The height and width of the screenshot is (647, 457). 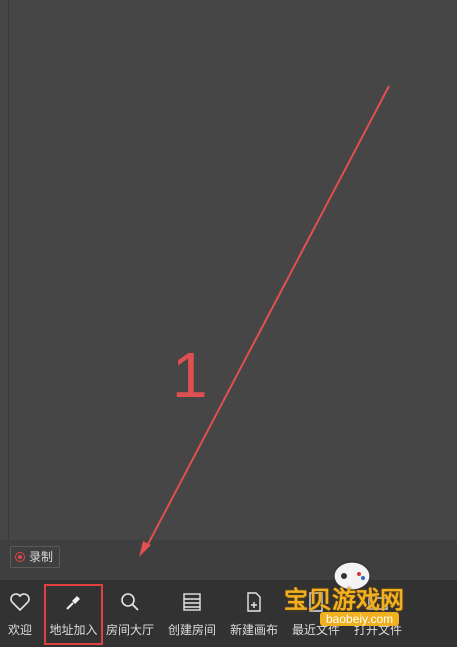 What do you see at coordinates (20, 557) in the screenshot?
I see `record-icon` at bounding box center [20, 557].